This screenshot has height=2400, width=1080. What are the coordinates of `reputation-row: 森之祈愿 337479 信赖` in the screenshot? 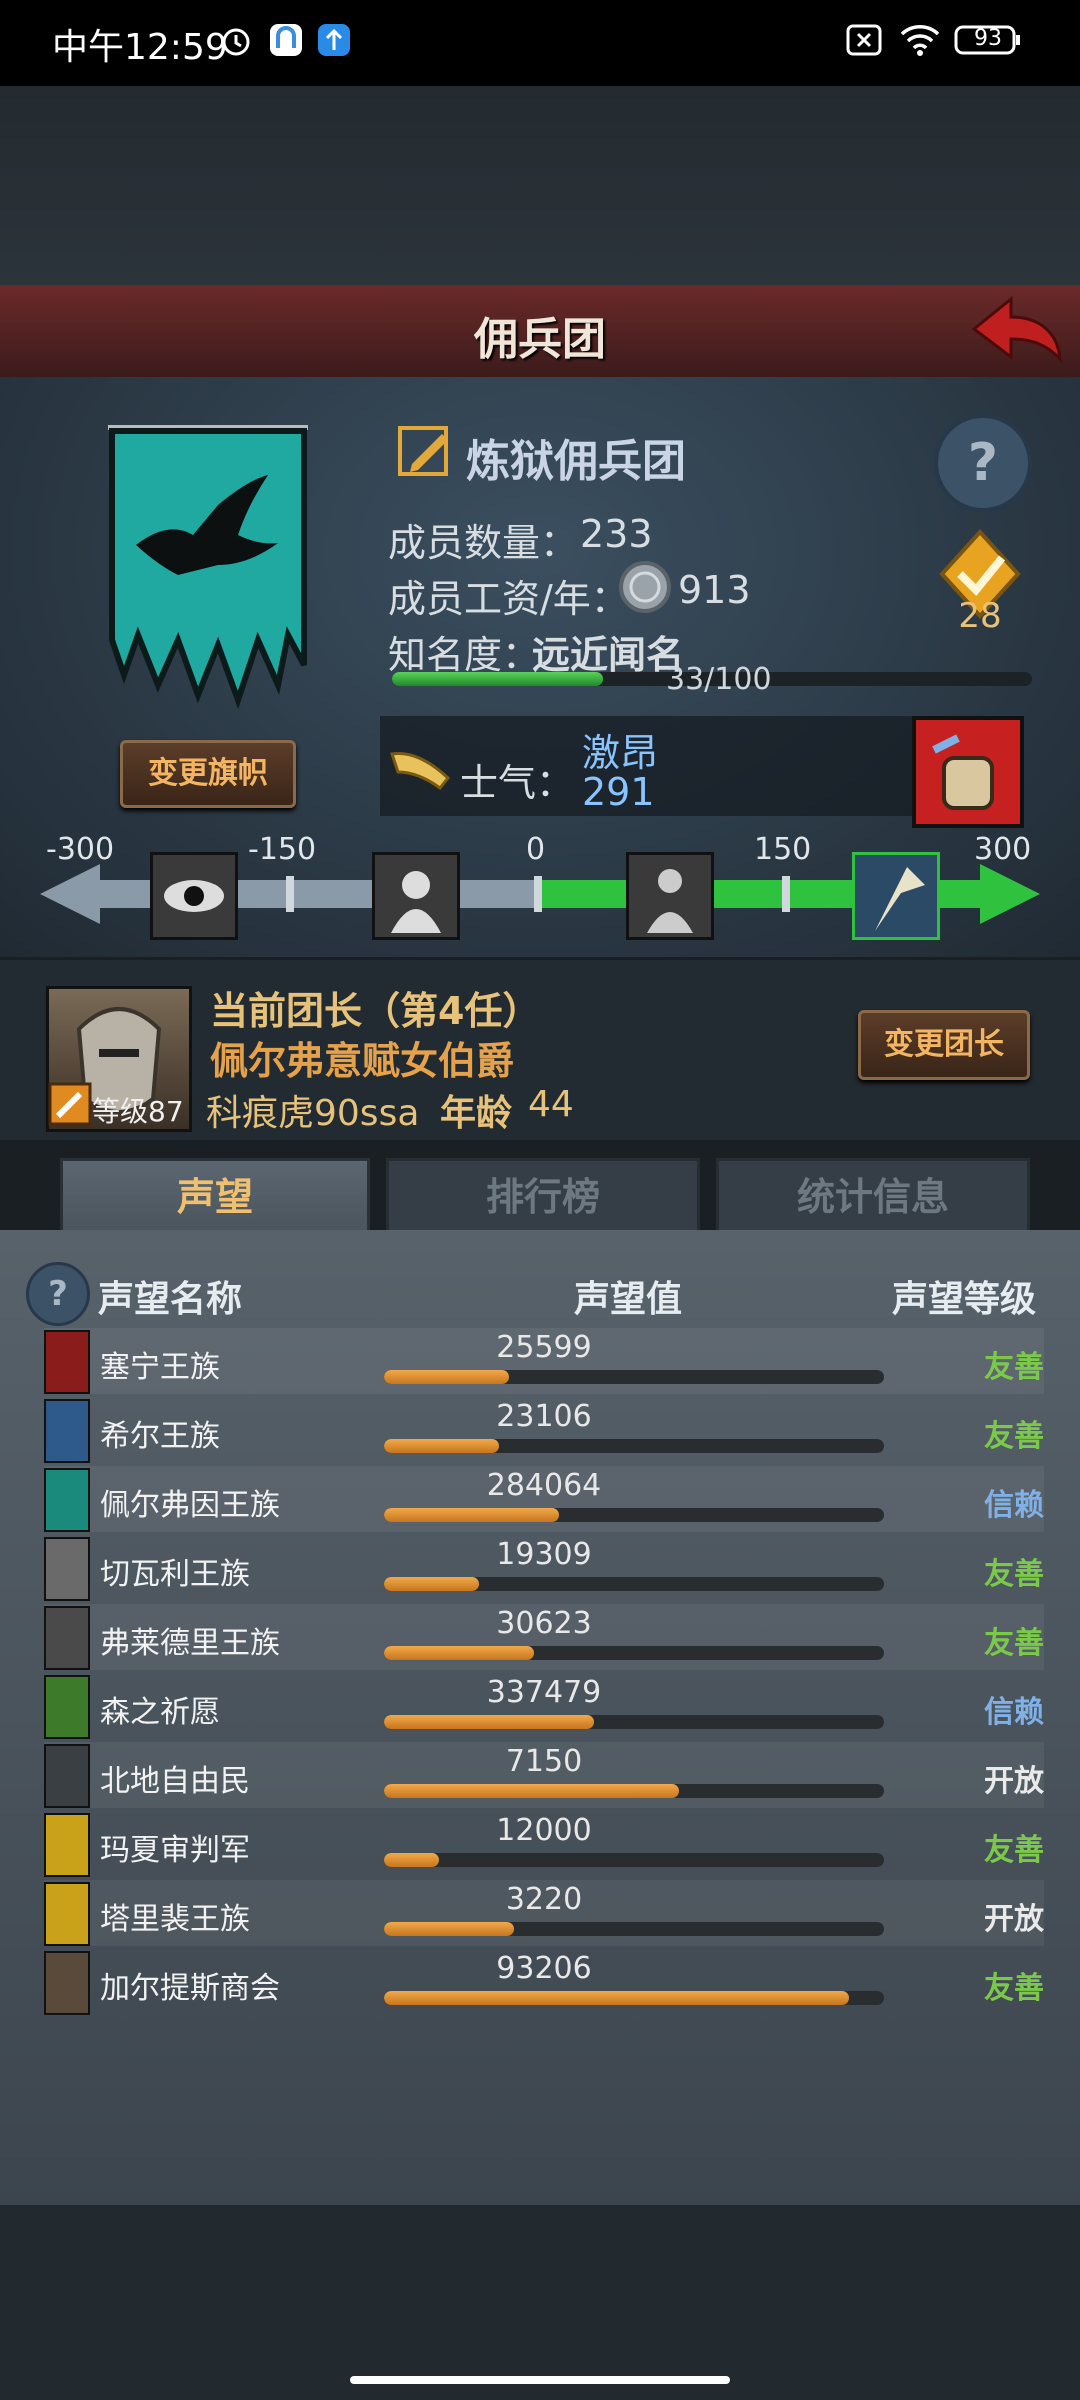 It's located at (544, 1706).